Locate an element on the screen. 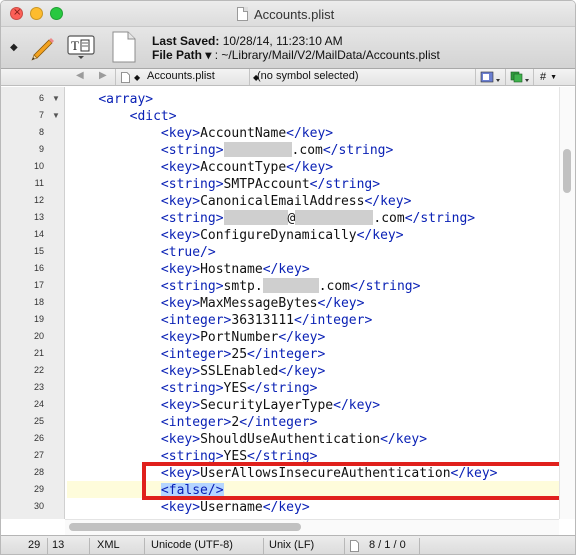  window-title-group: Accounts.plist is located at coordinates (285, 14).